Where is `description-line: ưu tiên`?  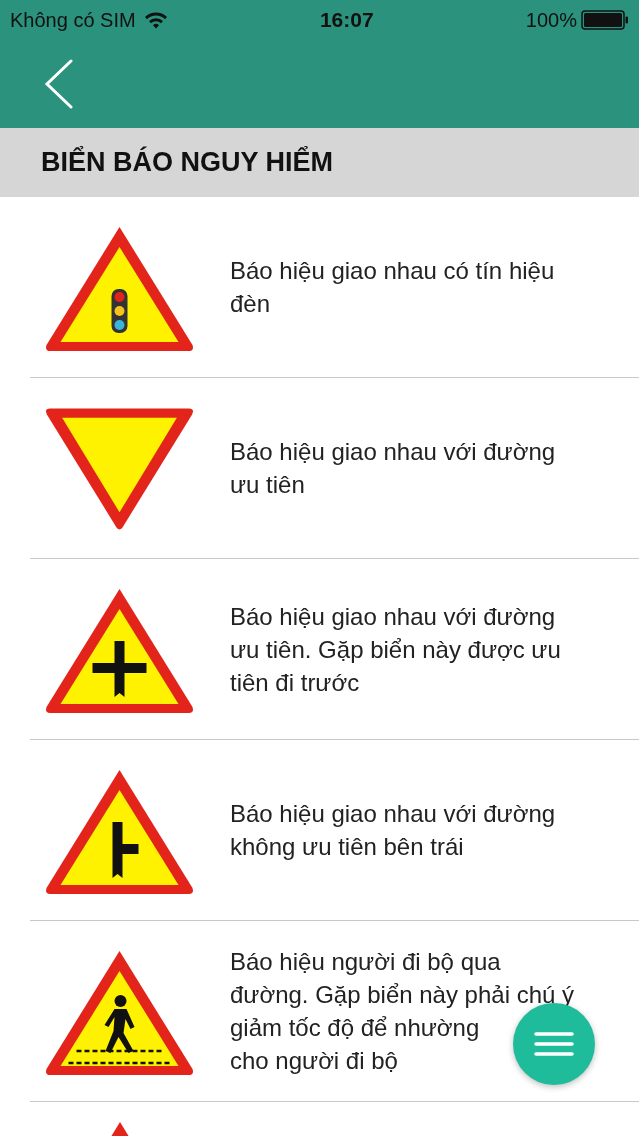 description-line: ưu tiên is located at coordinates (267, 485).